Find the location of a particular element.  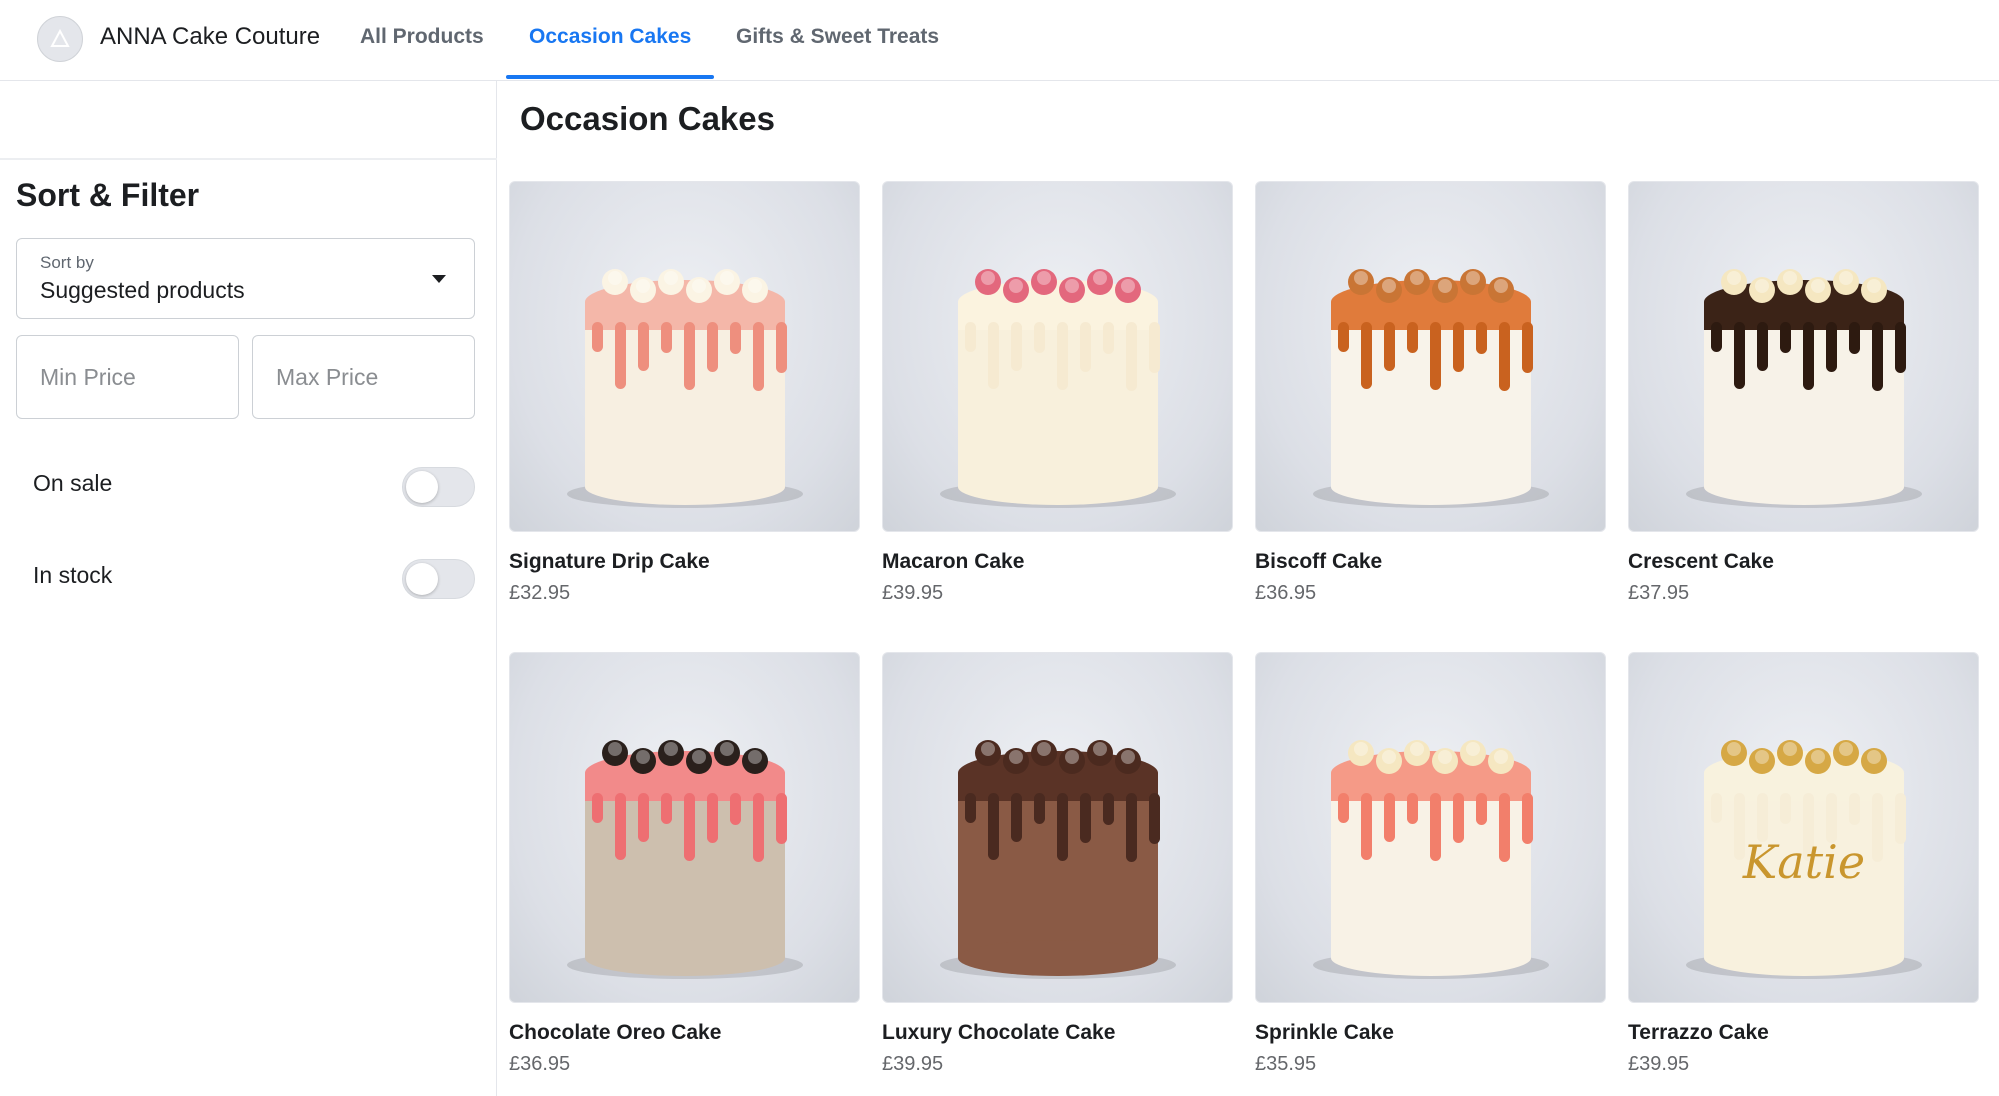

product-card: Biscoff Cake £36.95 is located at coordinates (1430, 401).